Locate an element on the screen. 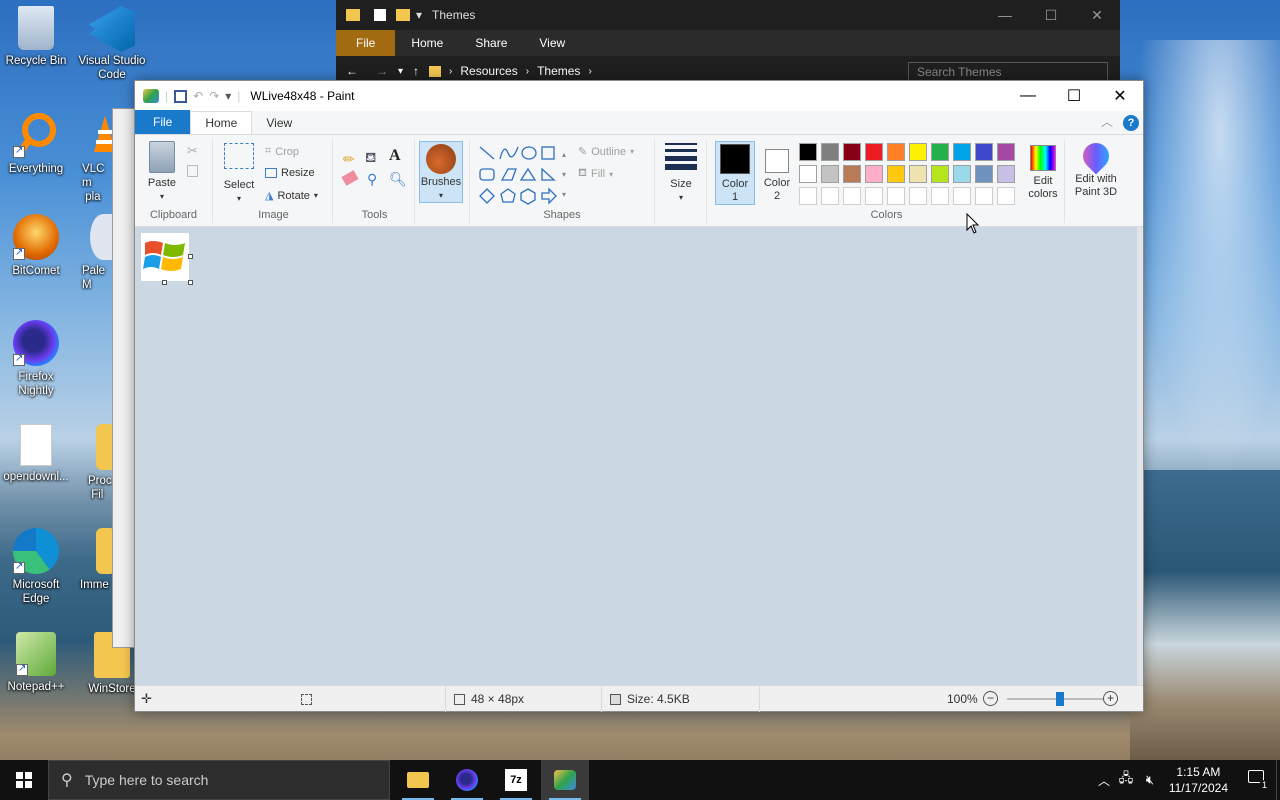 Image resolution: width=1280 pixels, height=800 pixels. back-arrow-icon: ← is located at coordinates (352, 71).